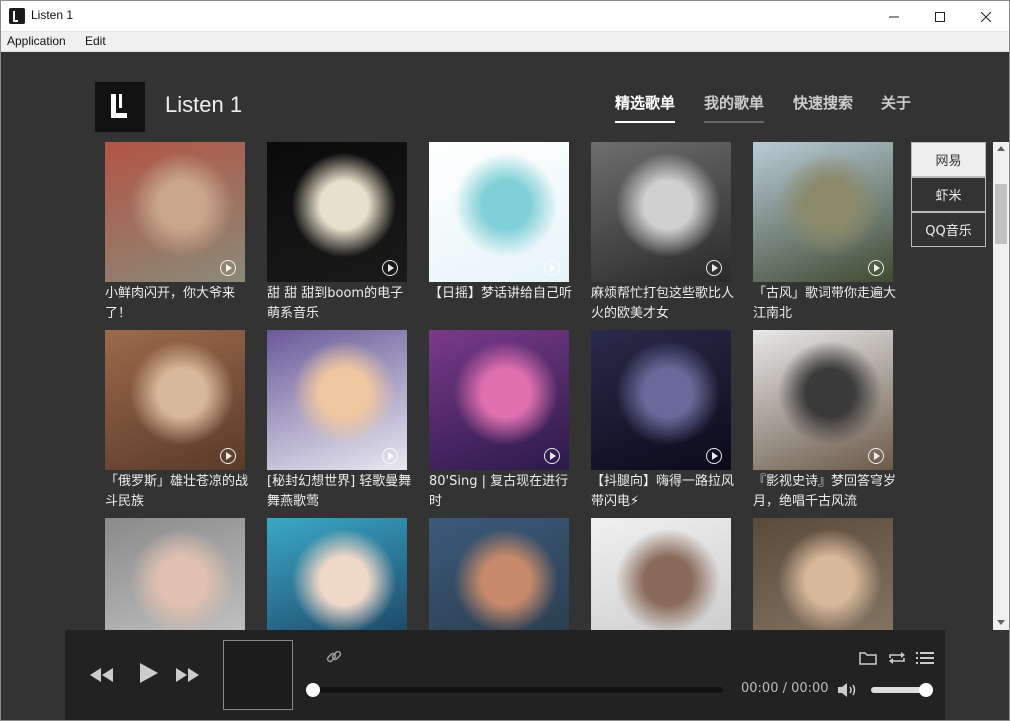 This screenshot has width=1010, height=721. I want to click on playlist-title: 「俄罗斯」雄壮苍凉的战斗民族, so click(178, 492).